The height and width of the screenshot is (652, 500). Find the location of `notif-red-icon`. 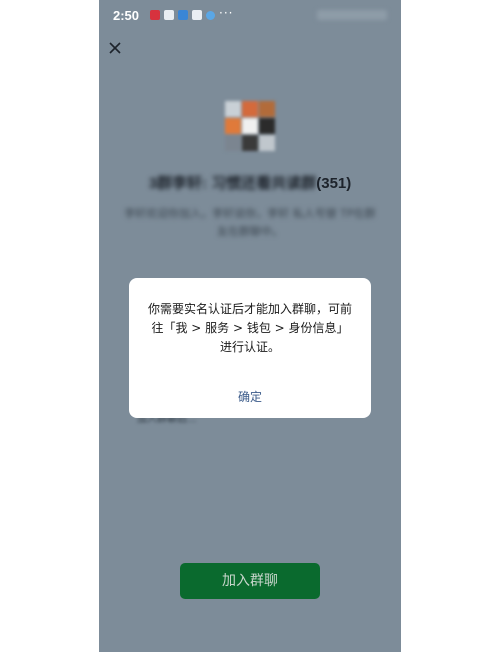

notif-red-icon is located at coordinates (155, 15).